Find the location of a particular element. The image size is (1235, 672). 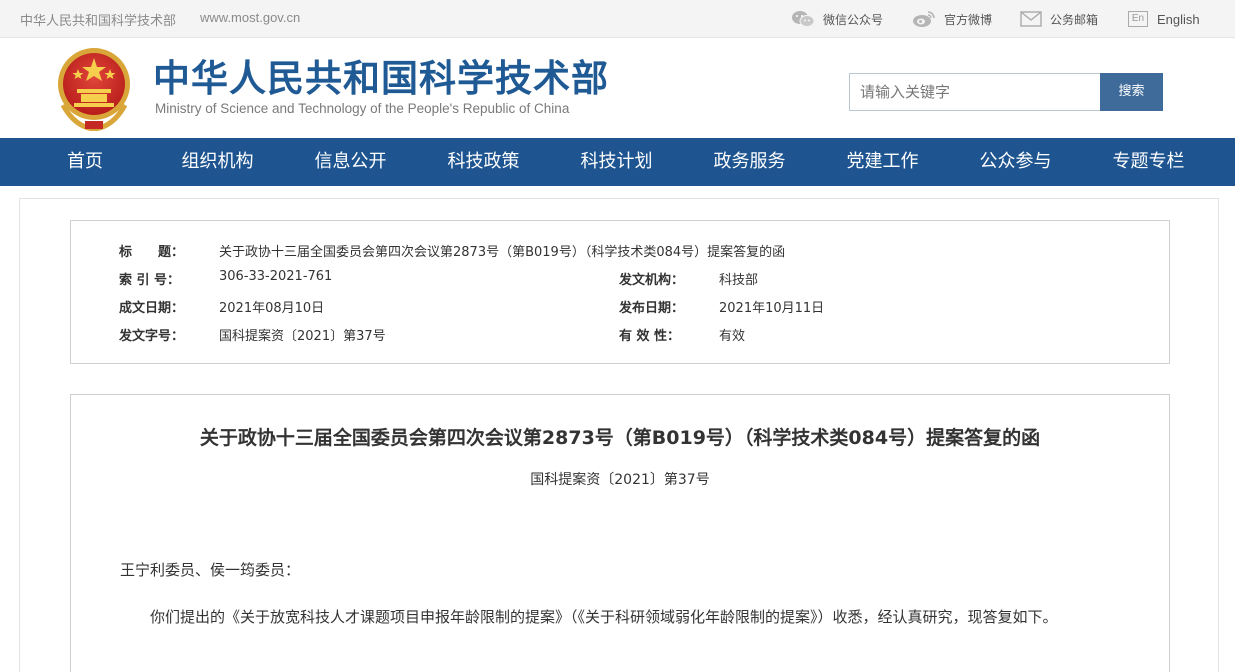

site-url: www.most.gov.cn is located at coordinates (250, 17).